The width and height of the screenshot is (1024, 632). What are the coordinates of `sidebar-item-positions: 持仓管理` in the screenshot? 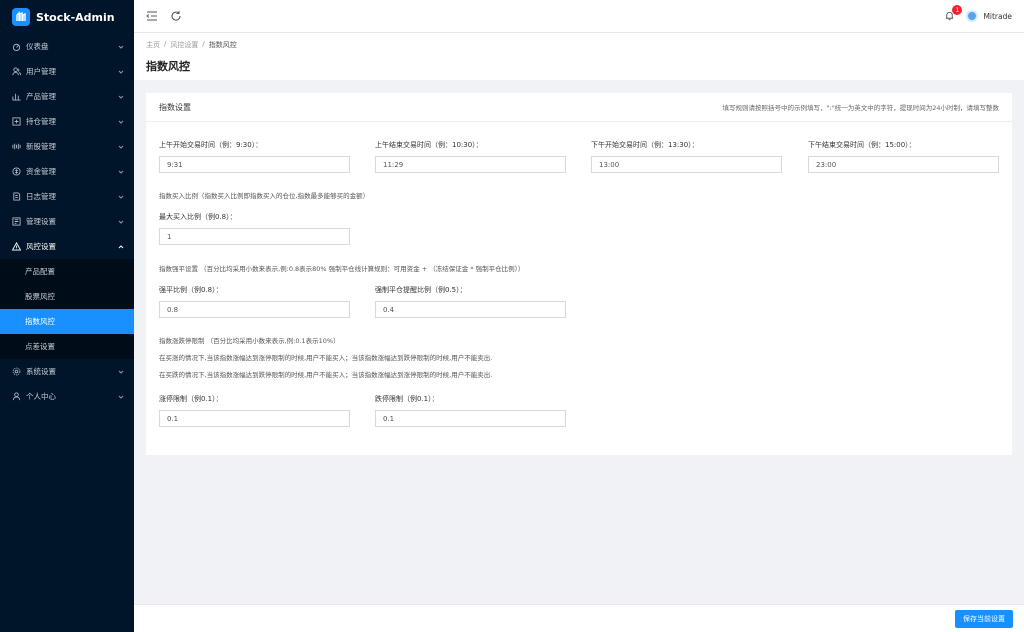 It's located at (67, 121).